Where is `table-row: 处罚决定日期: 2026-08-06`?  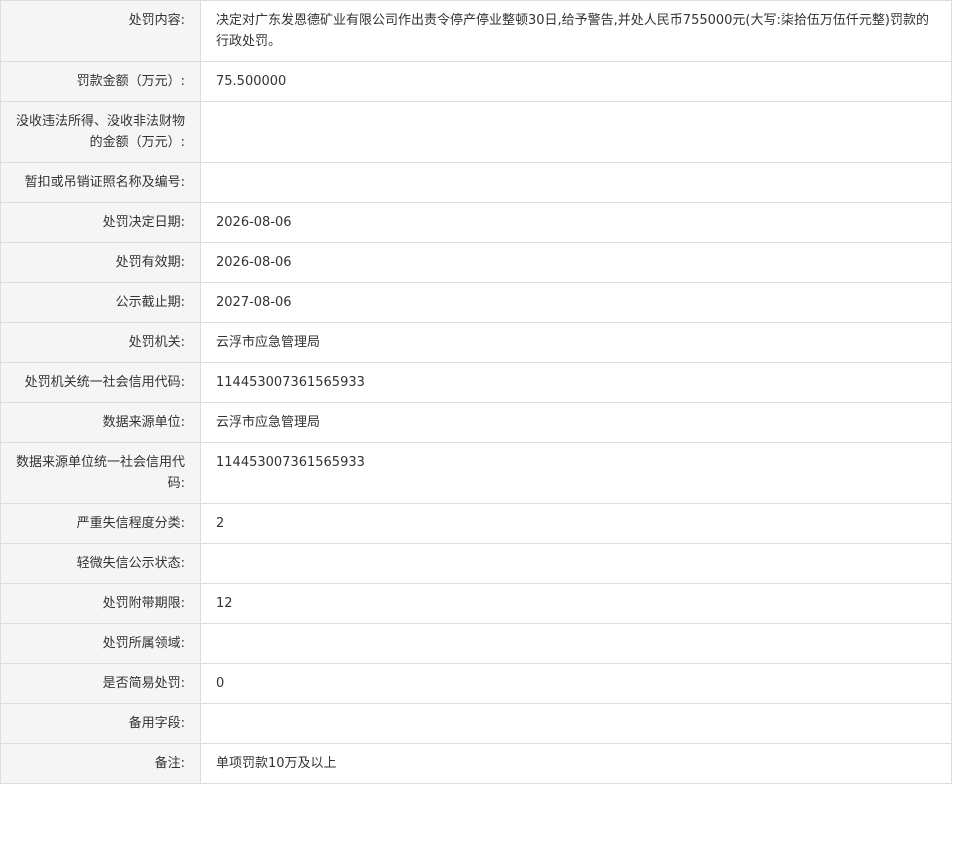
table-row: 处罚决定日期: 2026-08-06 is located at coordinates (476, 222).